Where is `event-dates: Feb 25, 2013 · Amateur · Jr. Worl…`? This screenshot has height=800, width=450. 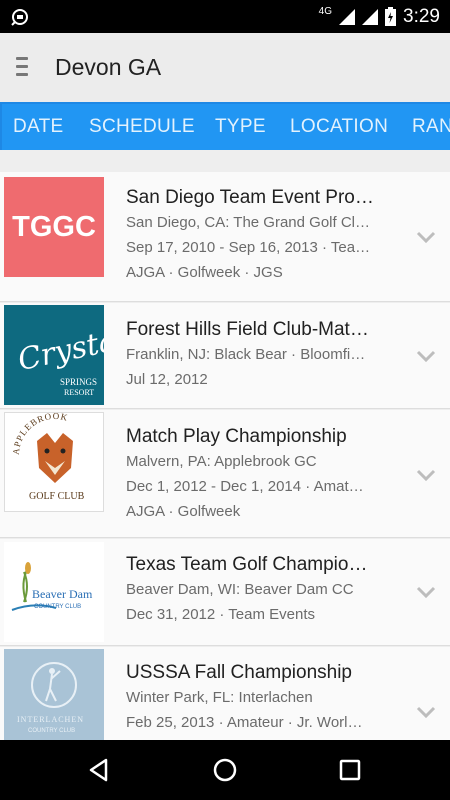 event-dates: Feb 25, 2013 · Amateur · Jr. Worl… is located at coordinates (244, 722).